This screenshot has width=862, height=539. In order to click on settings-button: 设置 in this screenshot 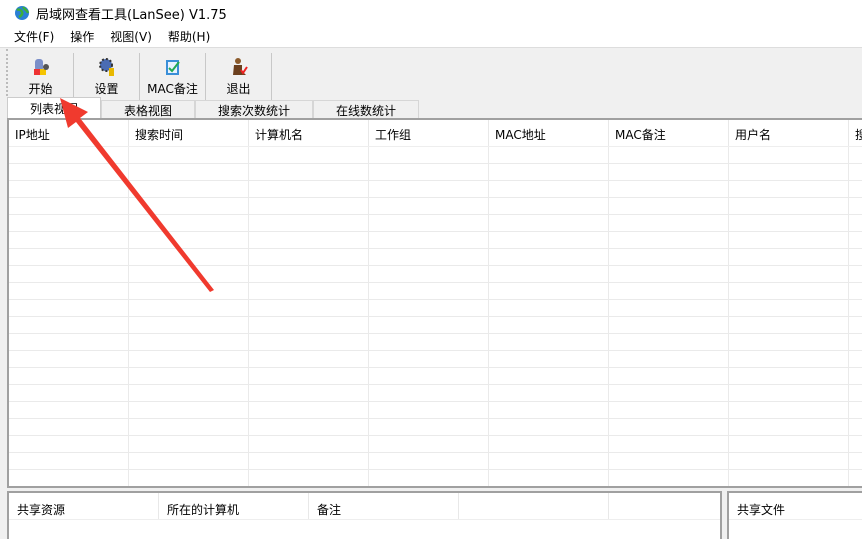, I will do `click(107, 76)`.